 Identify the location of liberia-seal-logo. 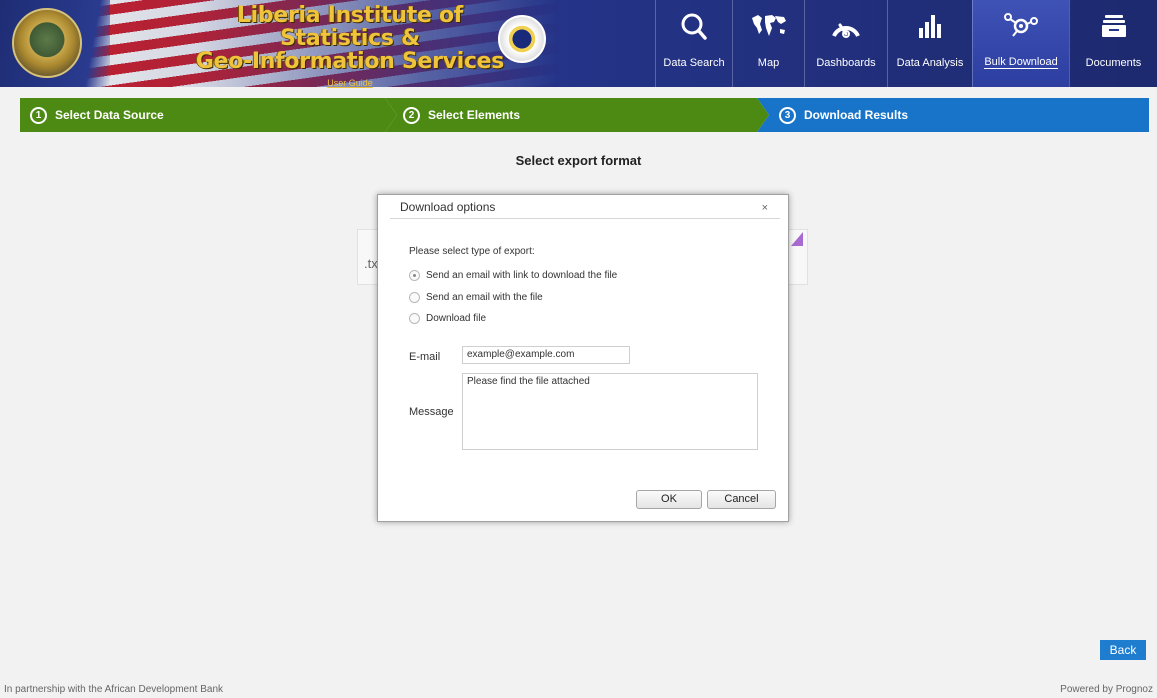
(47, 43).